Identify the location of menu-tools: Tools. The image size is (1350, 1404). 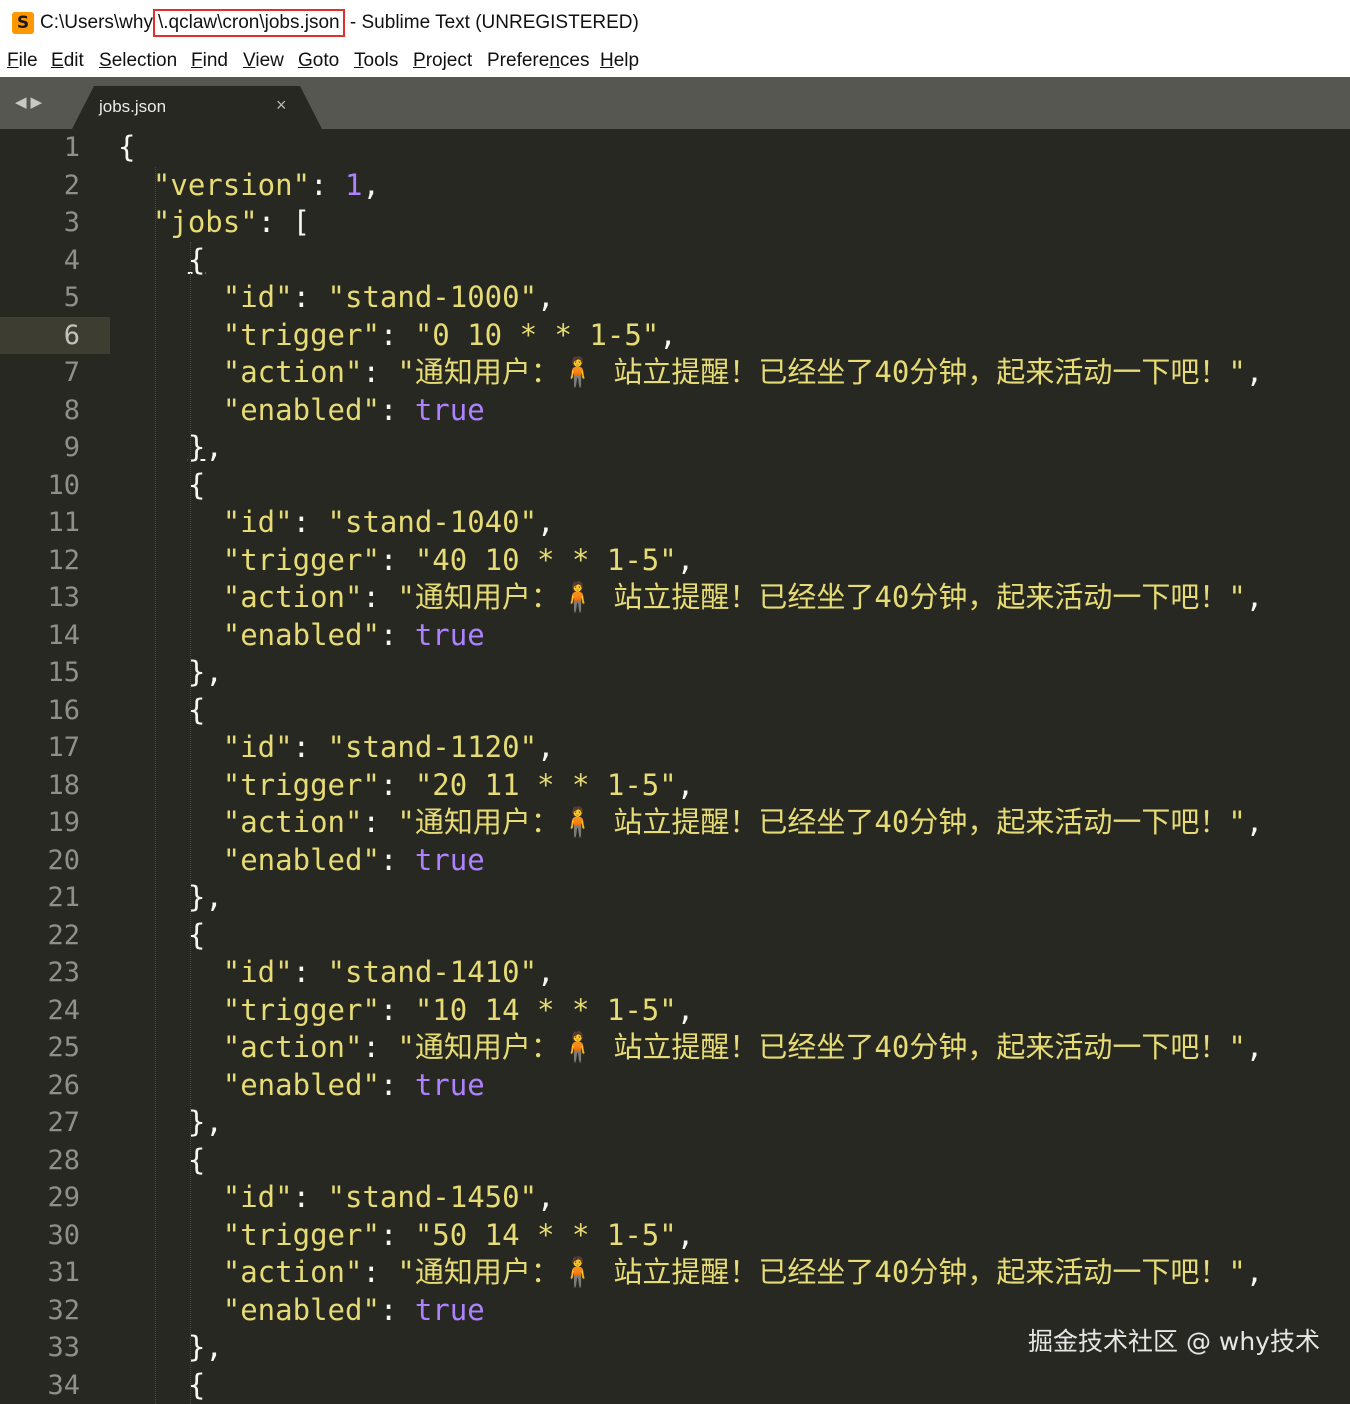
(376, 61).